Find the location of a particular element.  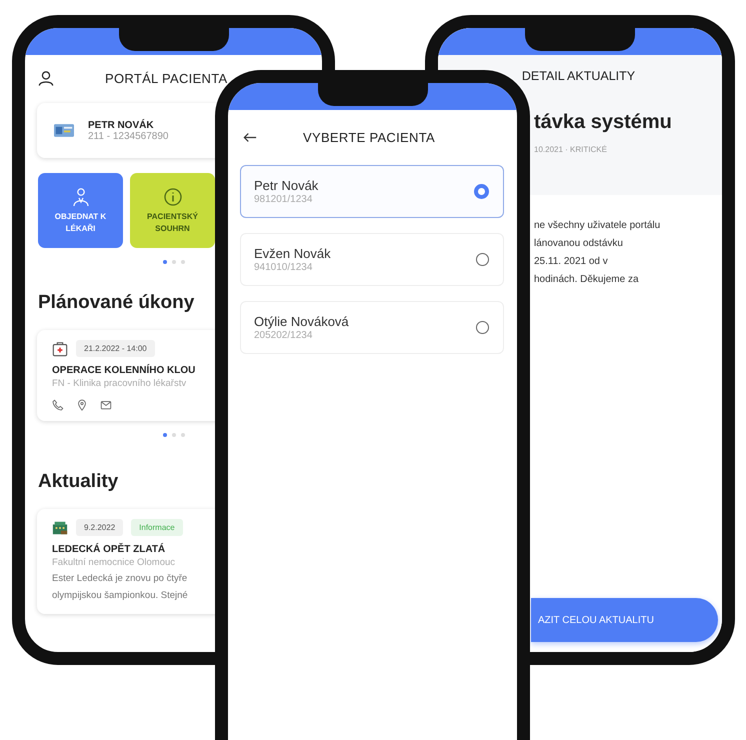

news-excerpt: Ester Ledecká je znovu po čtyře olympijskou šampionkou. Stejné is located at coordinates (120, 588).